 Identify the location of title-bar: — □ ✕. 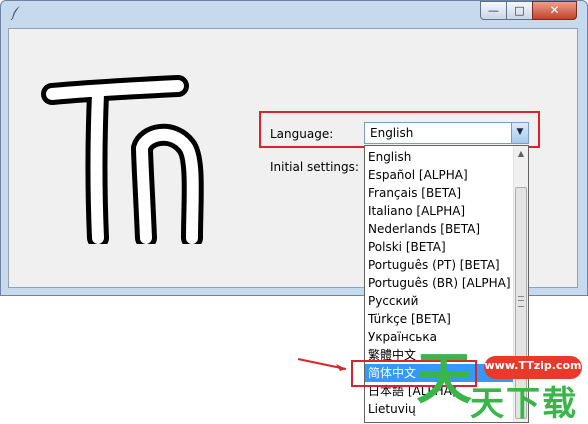
(294, 14).